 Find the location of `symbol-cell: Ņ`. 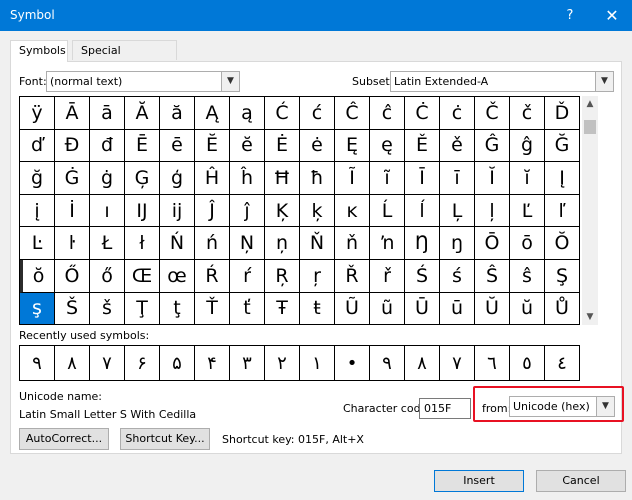

symbol-cell: Ņ is located at coordinates (247, 243).